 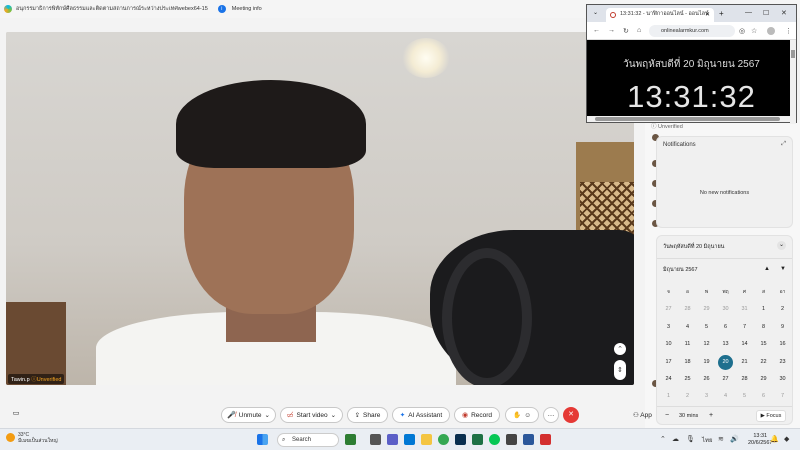 I want to click on unmute-button: 🎤̸ Unmute ⌄, so click(x=248, y=415).